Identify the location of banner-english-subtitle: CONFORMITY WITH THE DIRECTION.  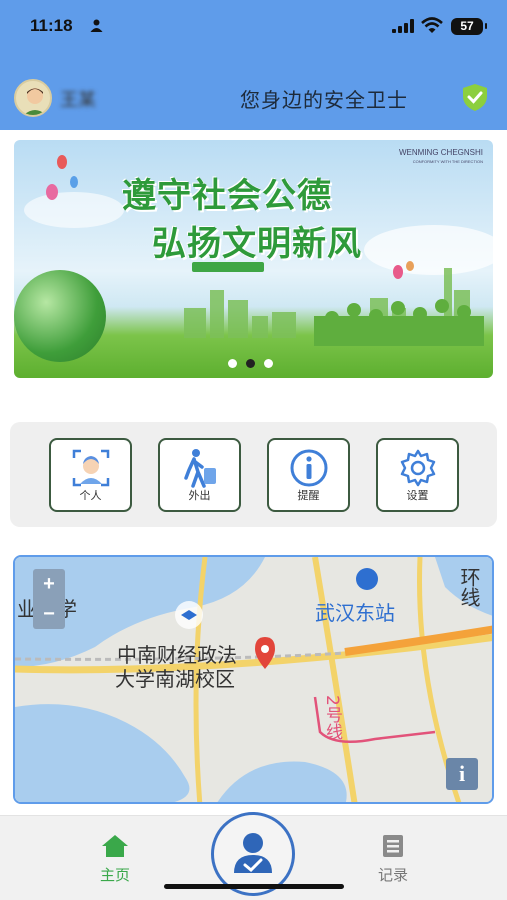
(447, 161).